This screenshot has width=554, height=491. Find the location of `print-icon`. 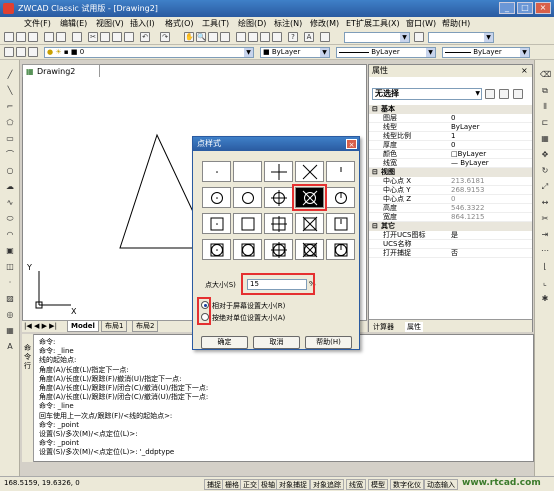

print-icon is located at coordinates (49, 37).